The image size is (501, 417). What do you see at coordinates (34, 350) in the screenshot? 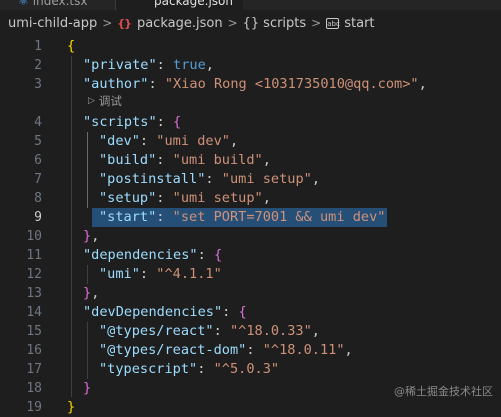
I see `line-number: 16` at bounding box center [34, 350].